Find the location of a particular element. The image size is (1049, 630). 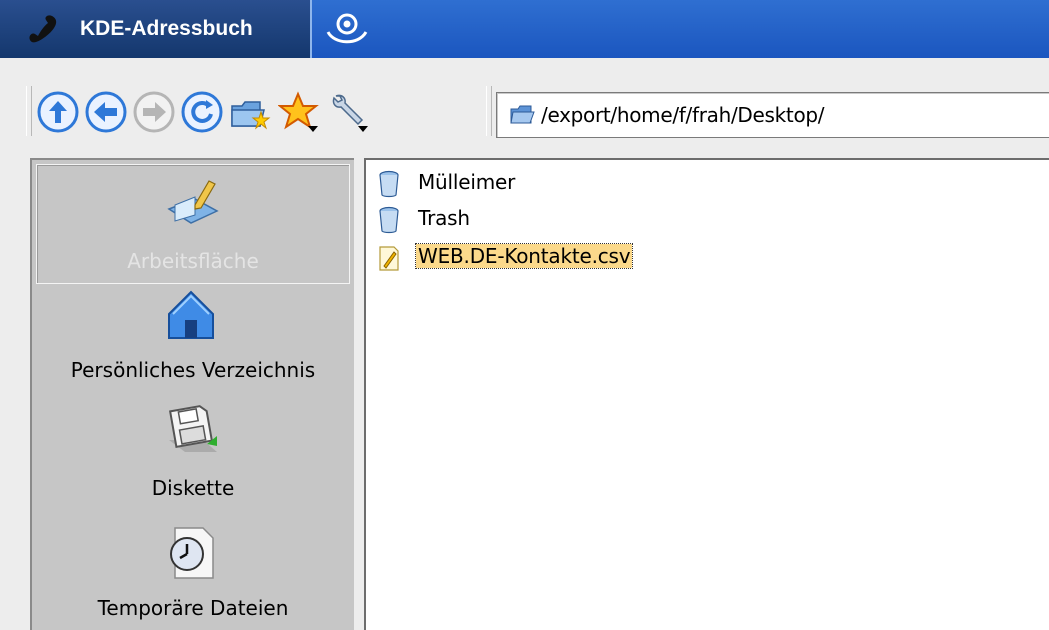

home-icon is located at coordinates (191, 314).